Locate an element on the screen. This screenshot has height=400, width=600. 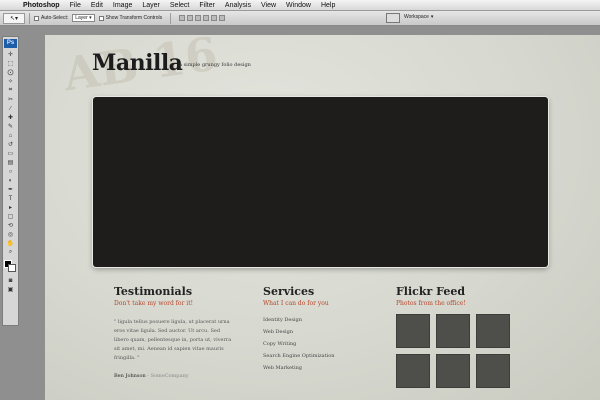
zoom-tool-icon: ⌕ is located at coordinates (10, 252).